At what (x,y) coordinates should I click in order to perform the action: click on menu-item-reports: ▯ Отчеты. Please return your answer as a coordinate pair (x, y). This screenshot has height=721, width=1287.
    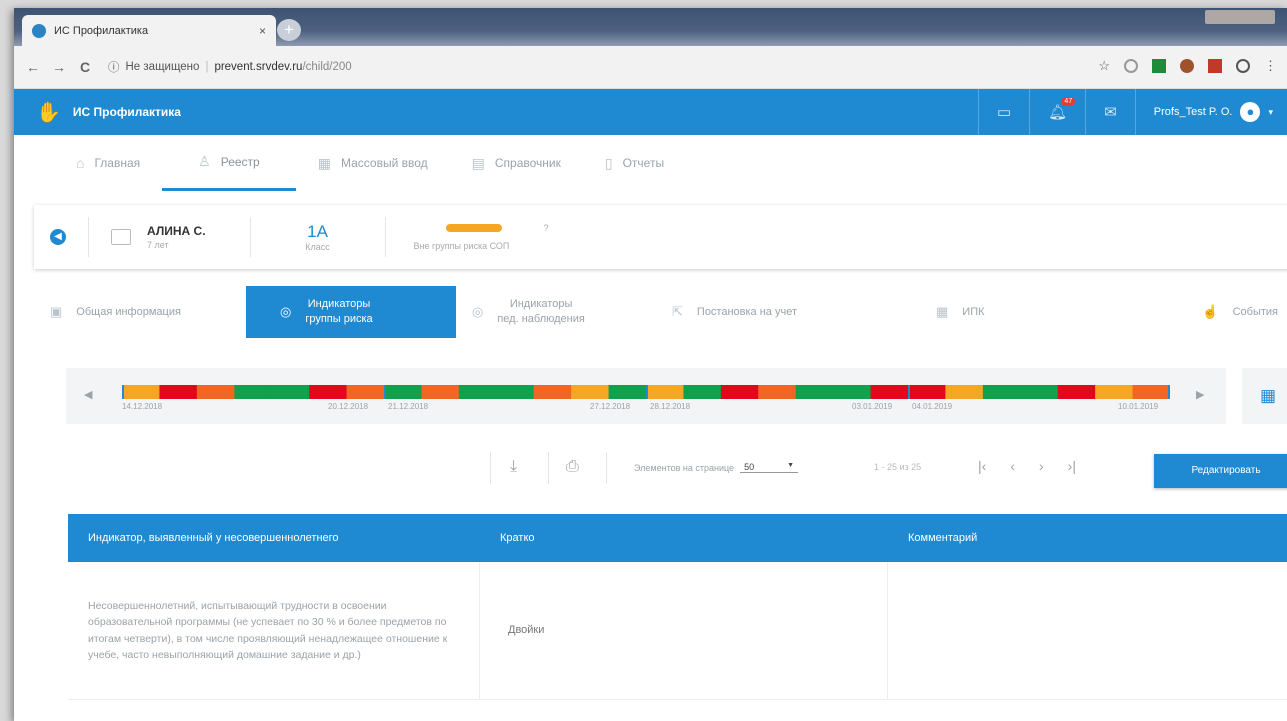
    Looking at the image, I should click on (634, 163).